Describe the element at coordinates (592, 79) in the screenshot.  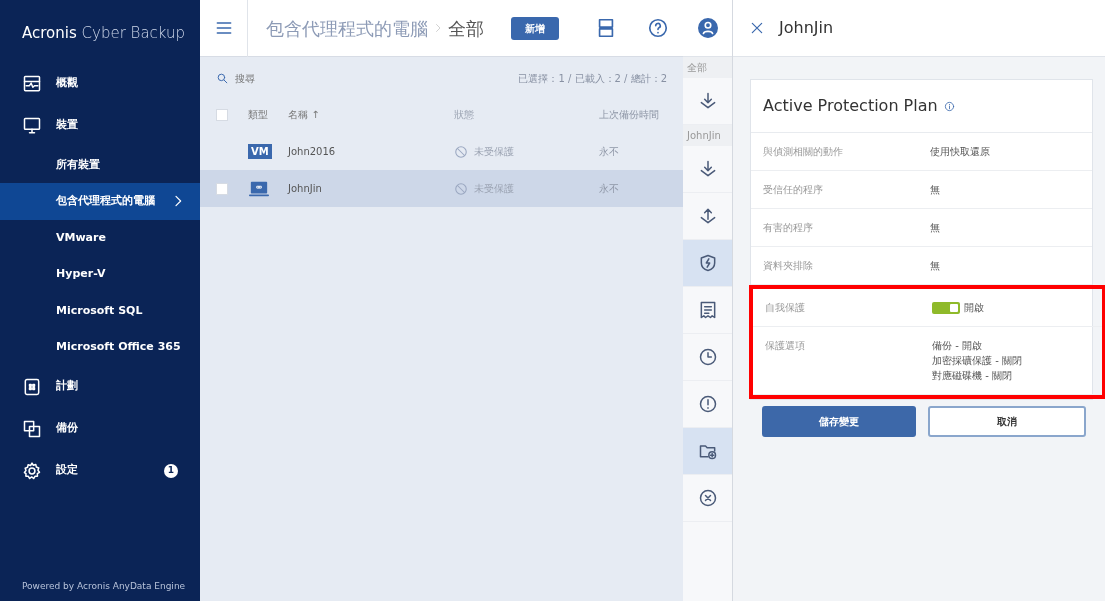
I see `selection-counter: 已選擇：1 / 已載入：2 / 總計：2` at that location.